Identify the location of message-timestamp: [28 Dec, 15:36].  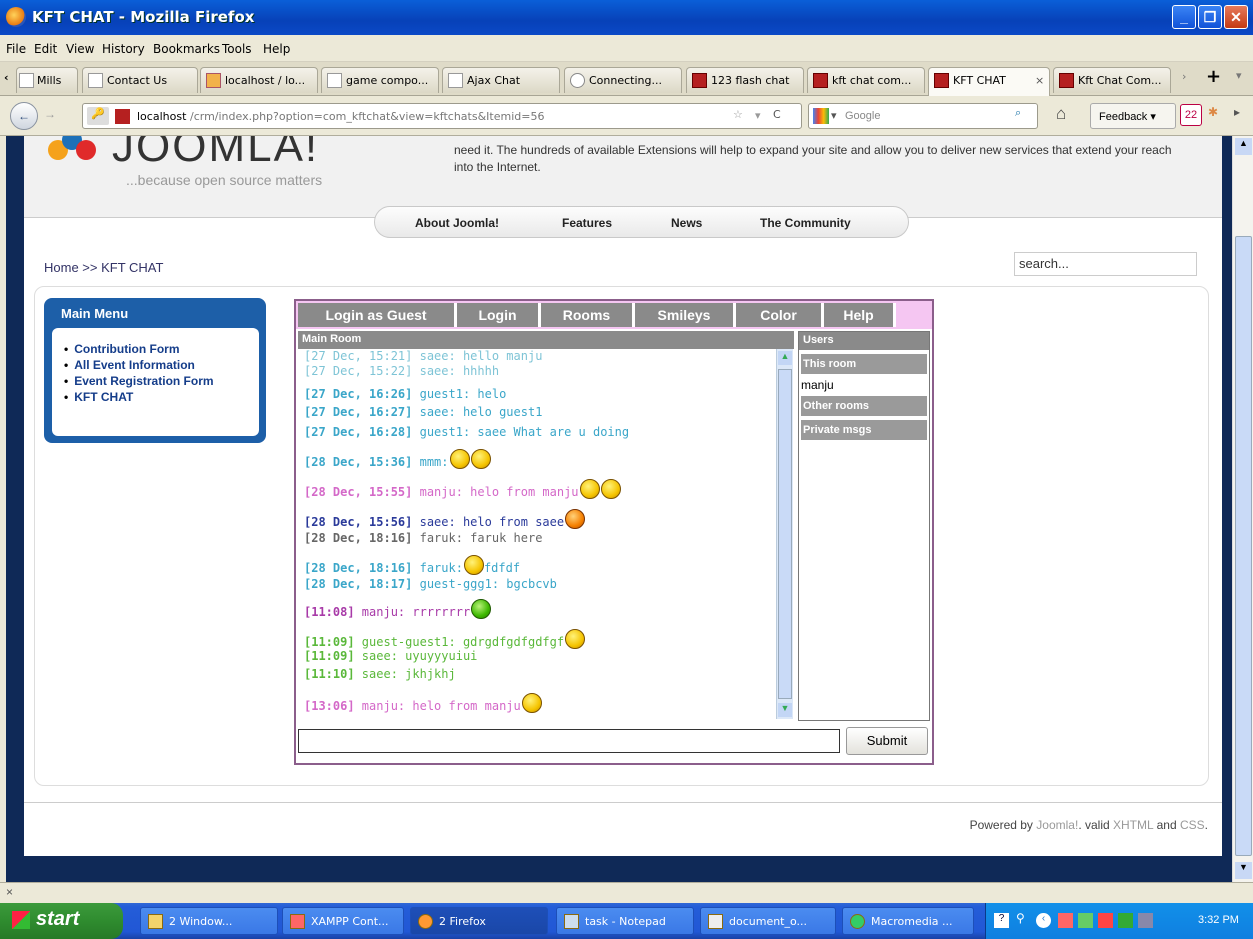
(362, 462).